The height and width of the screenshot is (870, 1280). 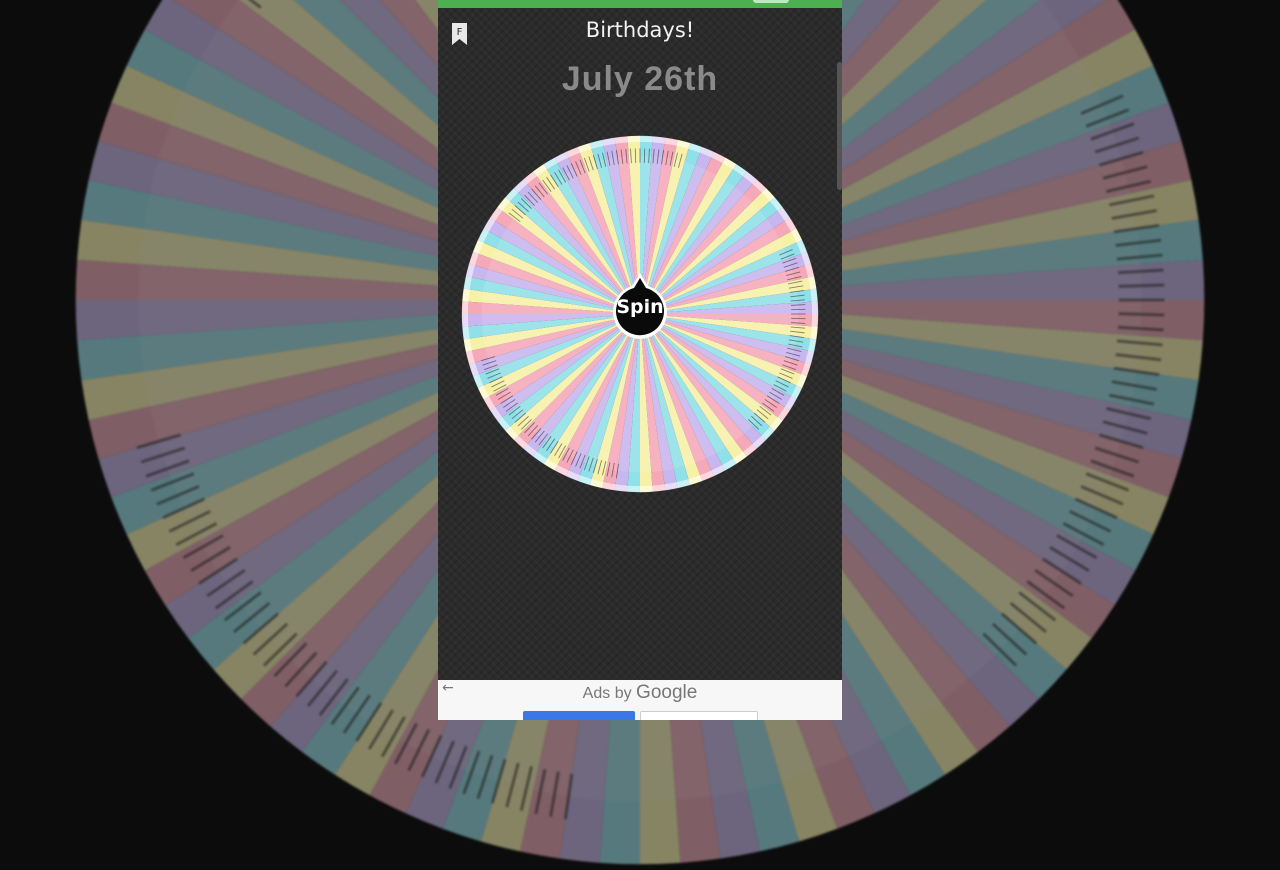 What do you see at coordinates (640, 30) in the screenshot?
I see `app-title: Birthdays!` at bounding box center [640, 30].